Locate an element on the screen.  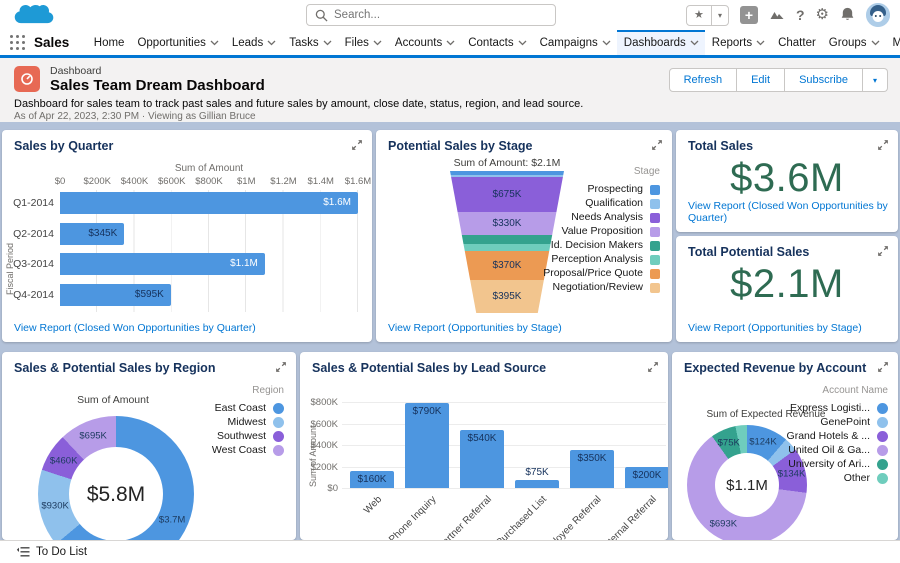
bar-q2-2014: $345K is located at coordinates (92, 233).